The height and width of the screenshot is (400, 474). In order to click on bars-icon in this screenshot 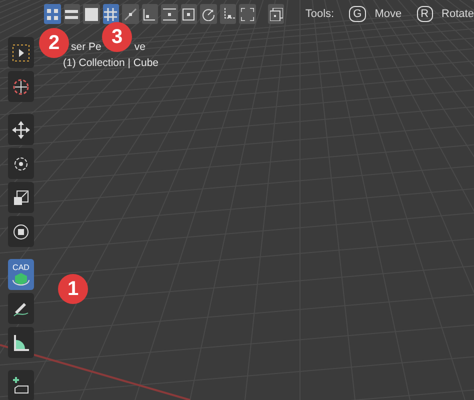, I will do `click(71, 14)`.